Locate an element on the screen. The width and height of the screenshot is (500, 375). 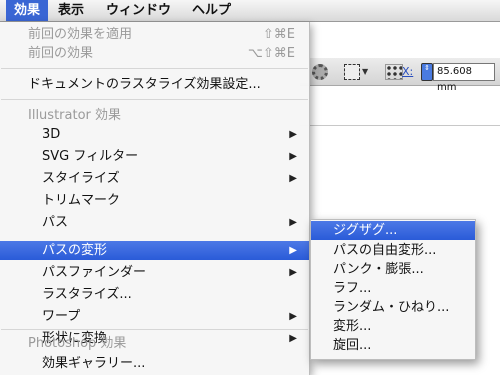
menu-item-3d: 3D ▶ is located at coordinates (154, 134).